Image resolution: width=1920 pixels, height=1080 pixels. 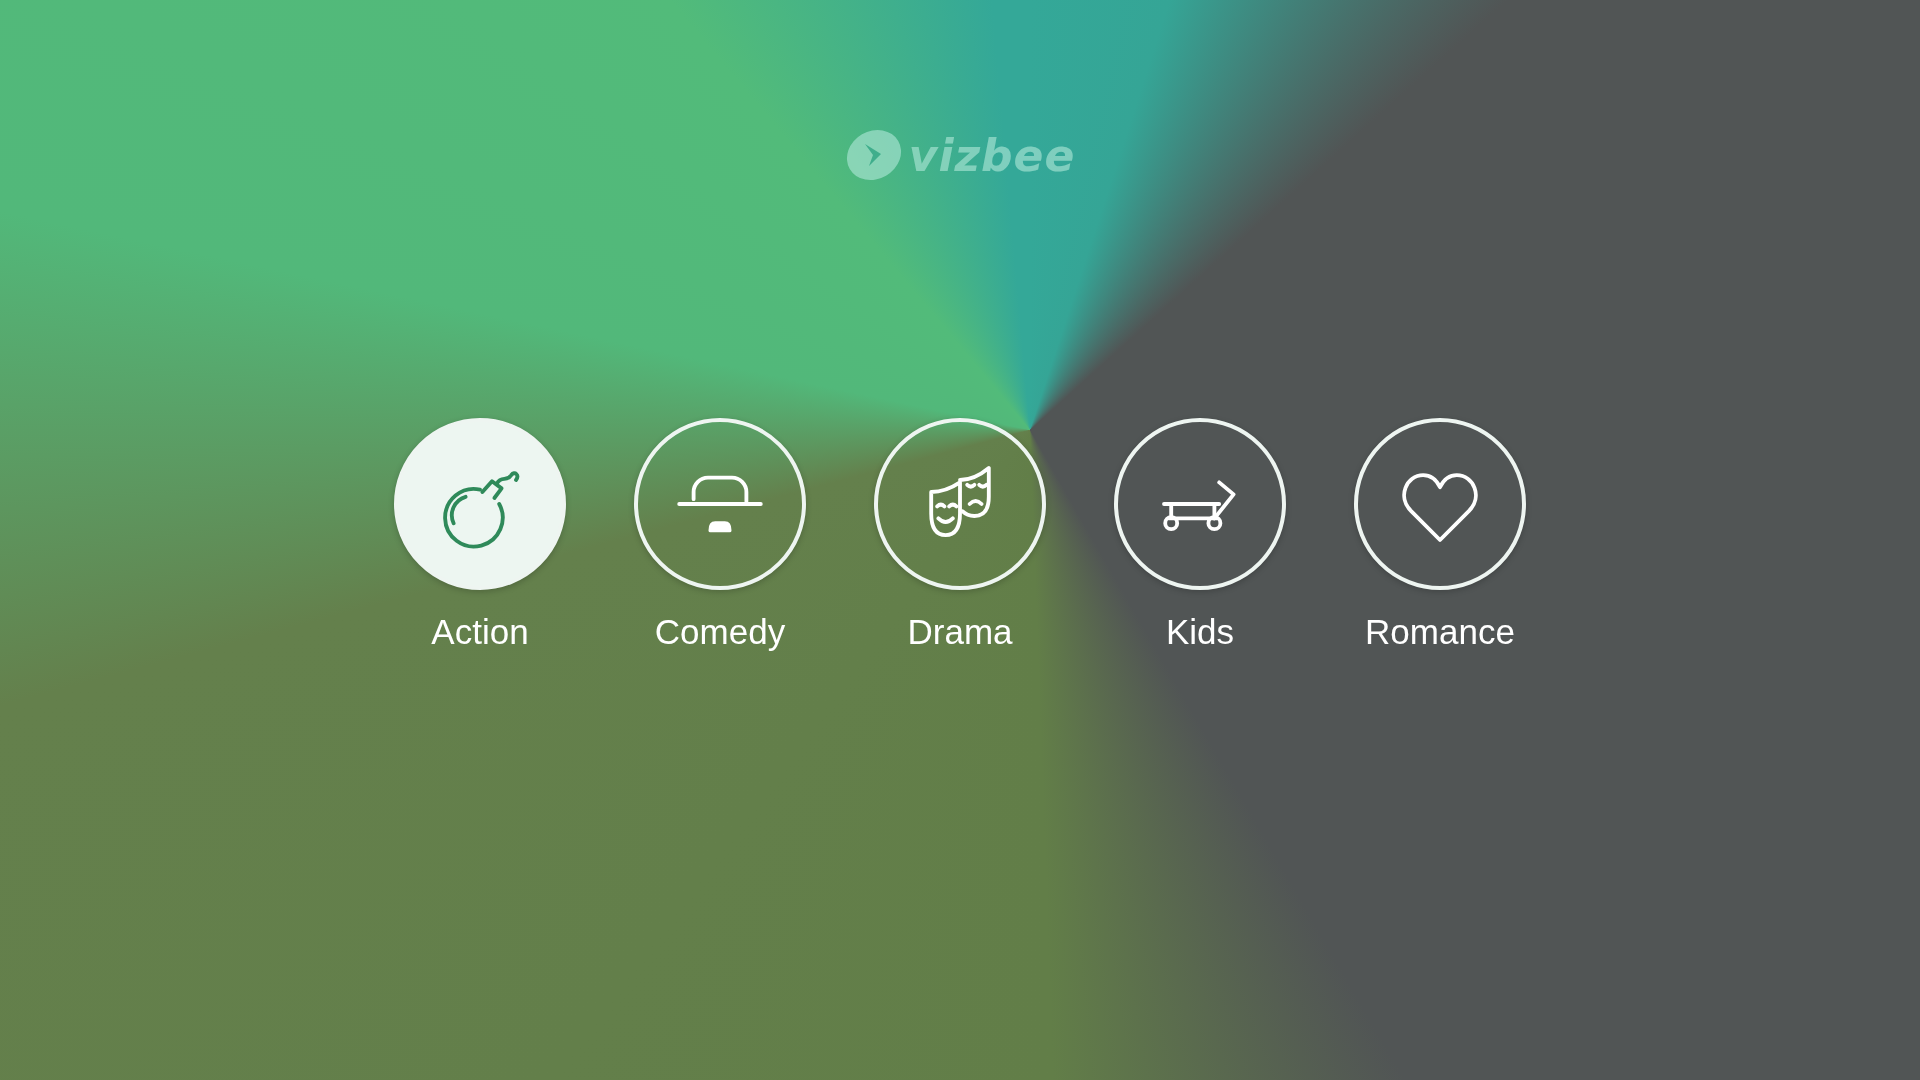 I want to click on genre-label: Kids, so click(x=1200, y=632).